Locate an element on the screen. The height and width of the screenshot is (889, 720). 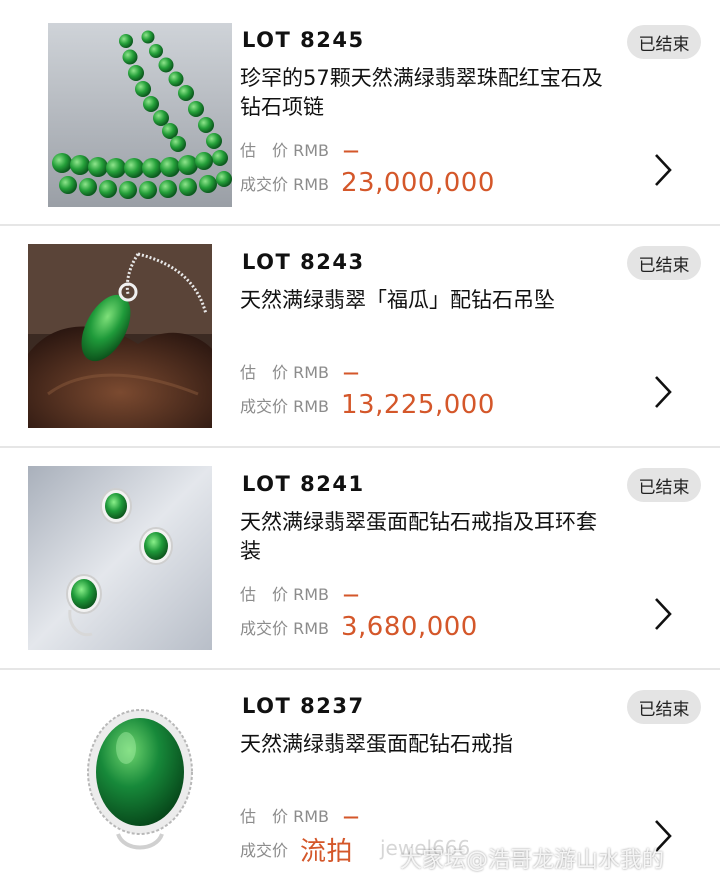
lot-number: LOT 8241 is located at coordinates (303, 484).